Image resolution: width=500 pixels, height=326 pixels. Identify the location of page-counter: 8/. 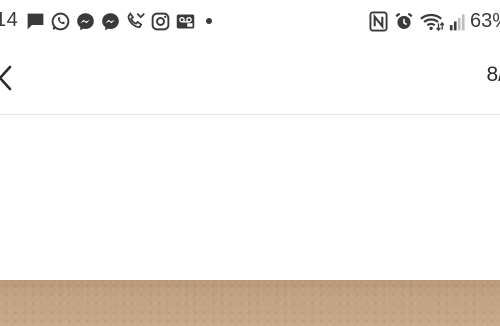
(493, 74).